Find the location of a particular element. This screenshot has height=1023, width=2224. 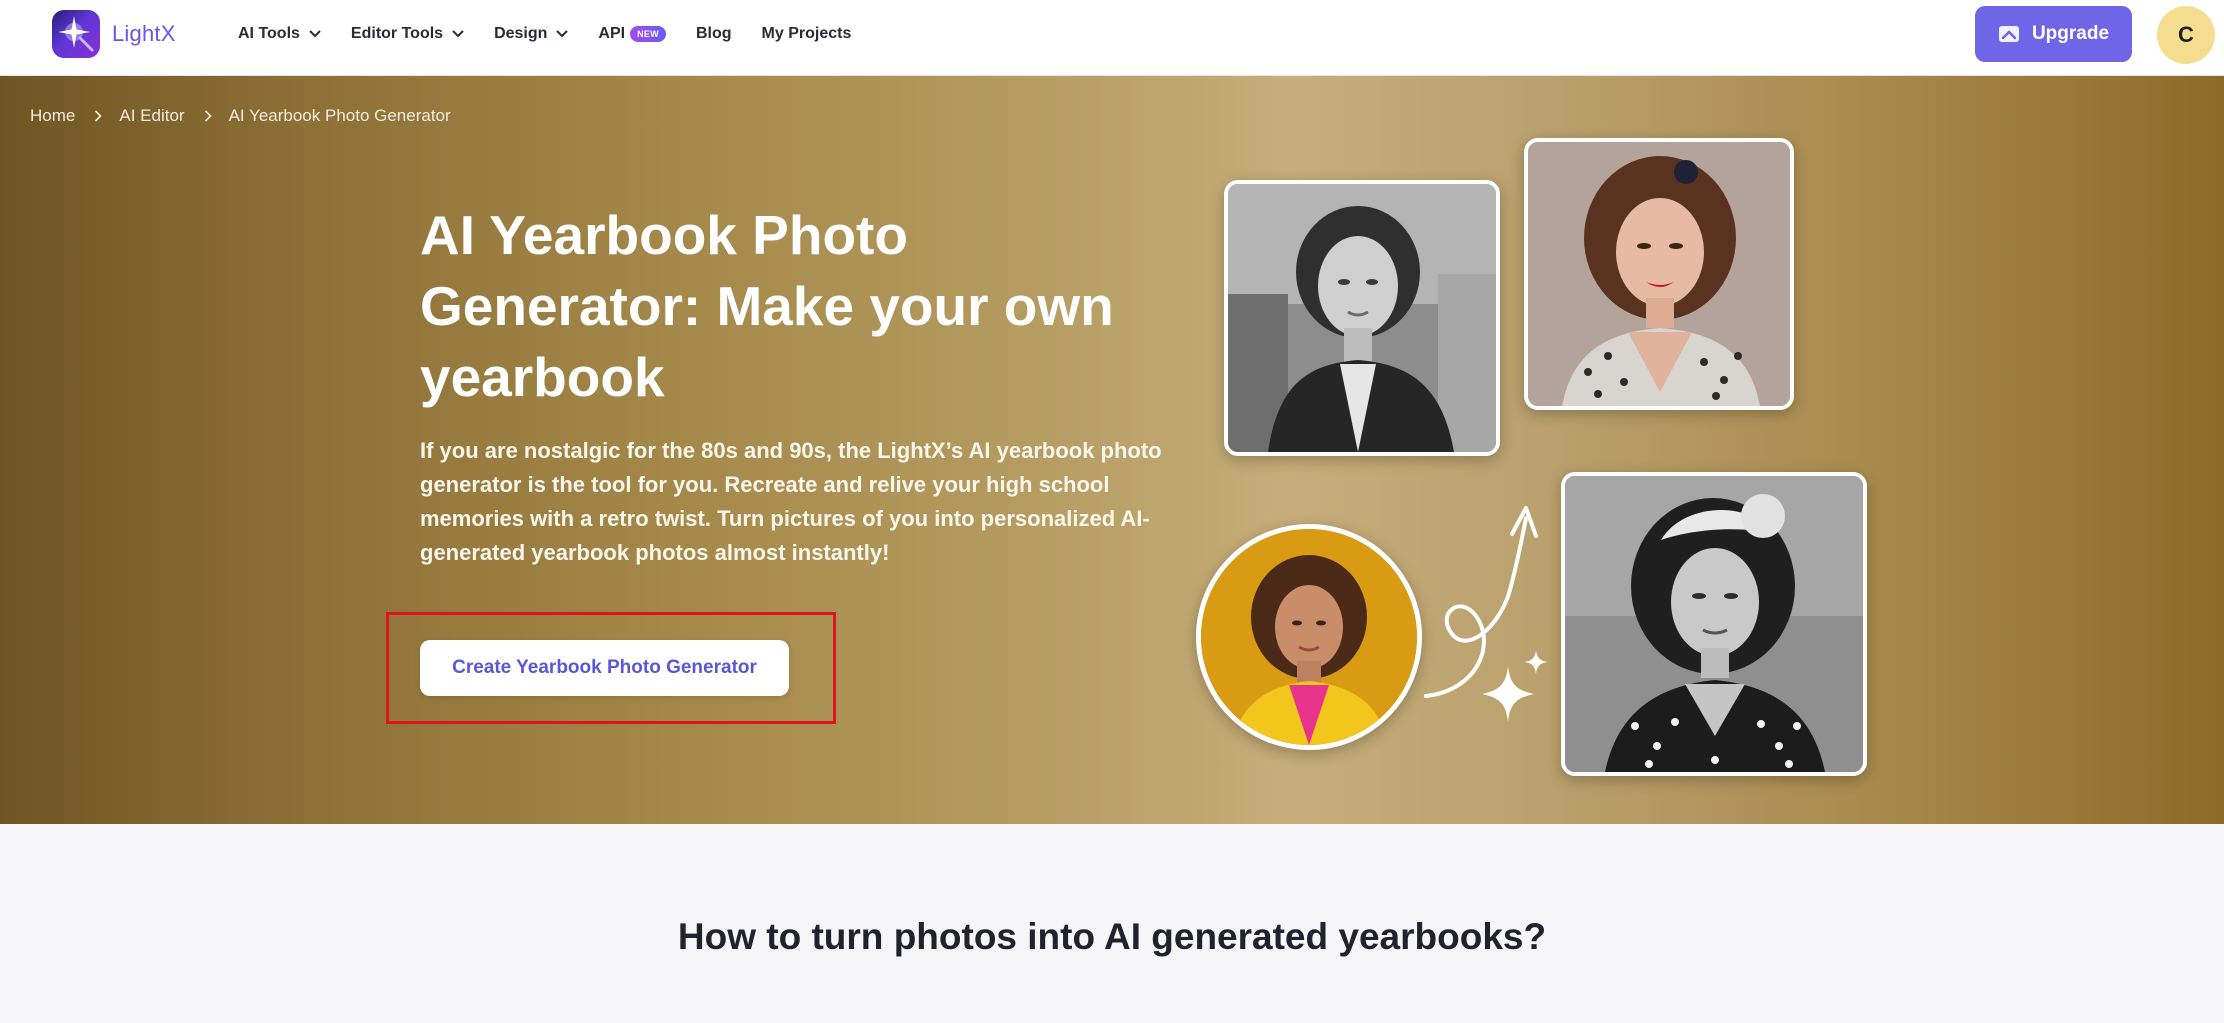

nav-editor-tools: Editor Tools is located at coordinates (407, 34).